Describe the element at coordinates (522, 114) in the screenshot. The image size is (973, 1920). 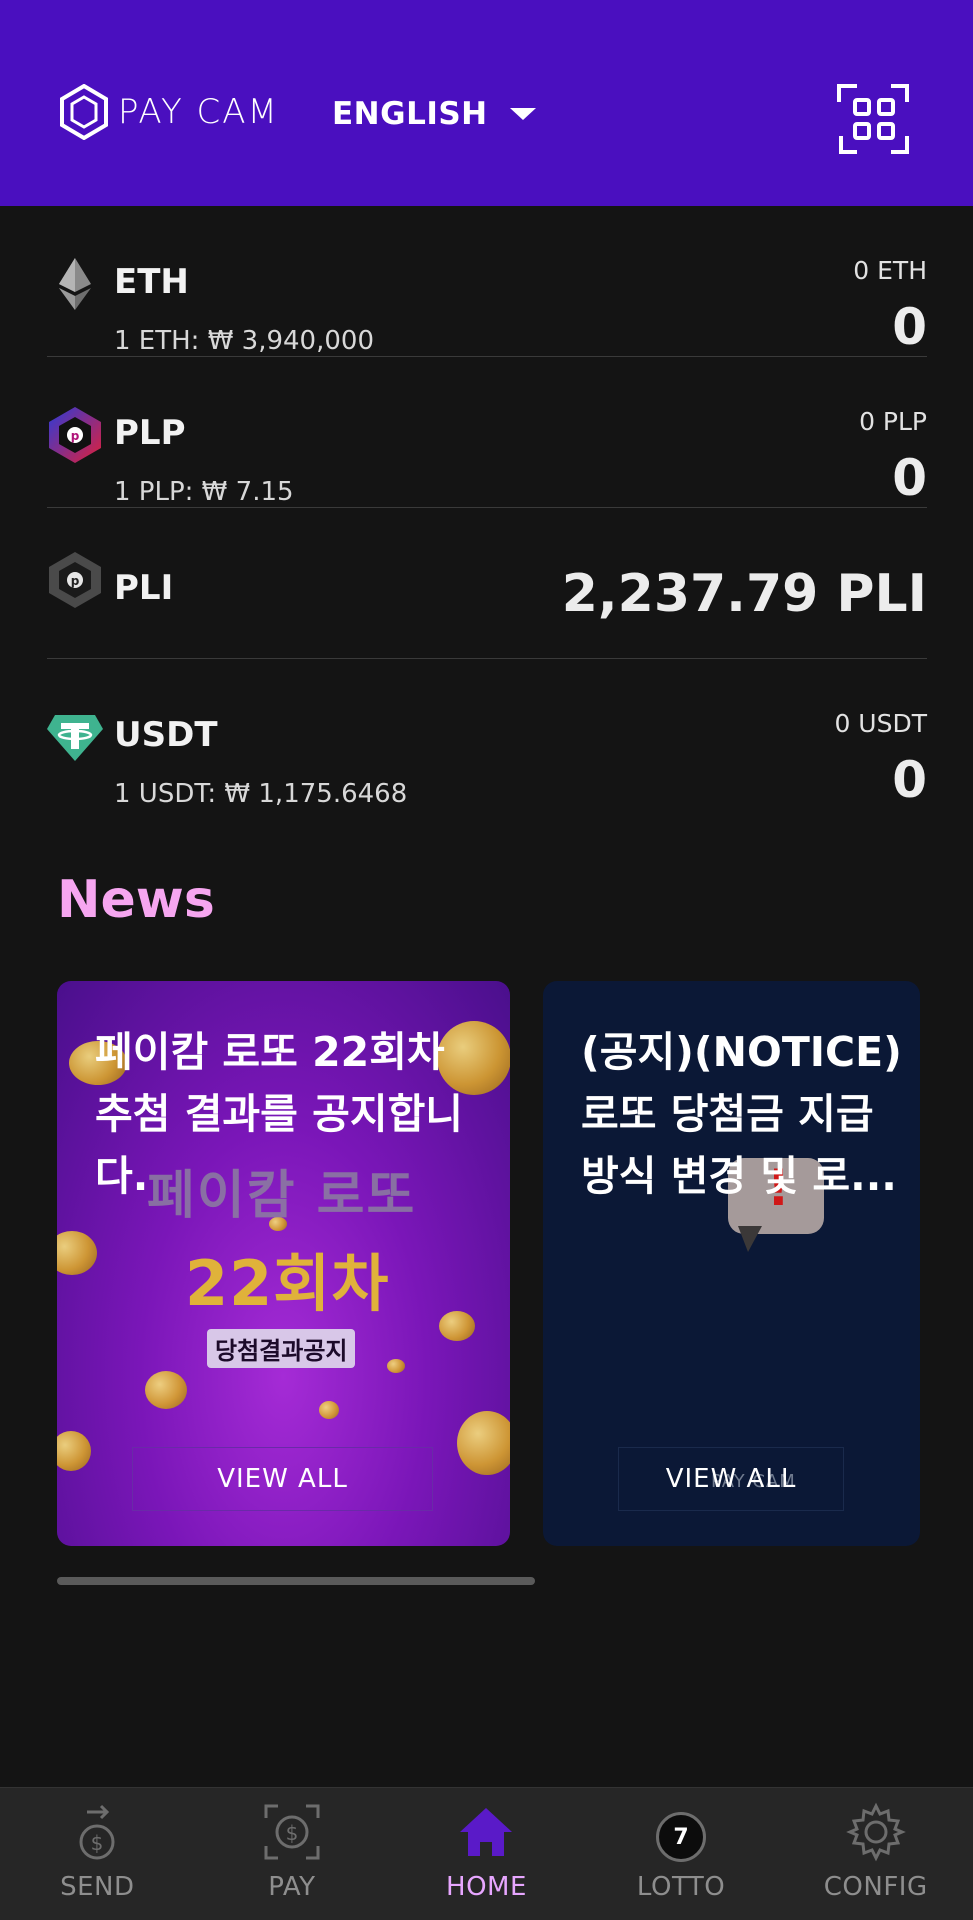
I see `chevron-down-icon` at that location.